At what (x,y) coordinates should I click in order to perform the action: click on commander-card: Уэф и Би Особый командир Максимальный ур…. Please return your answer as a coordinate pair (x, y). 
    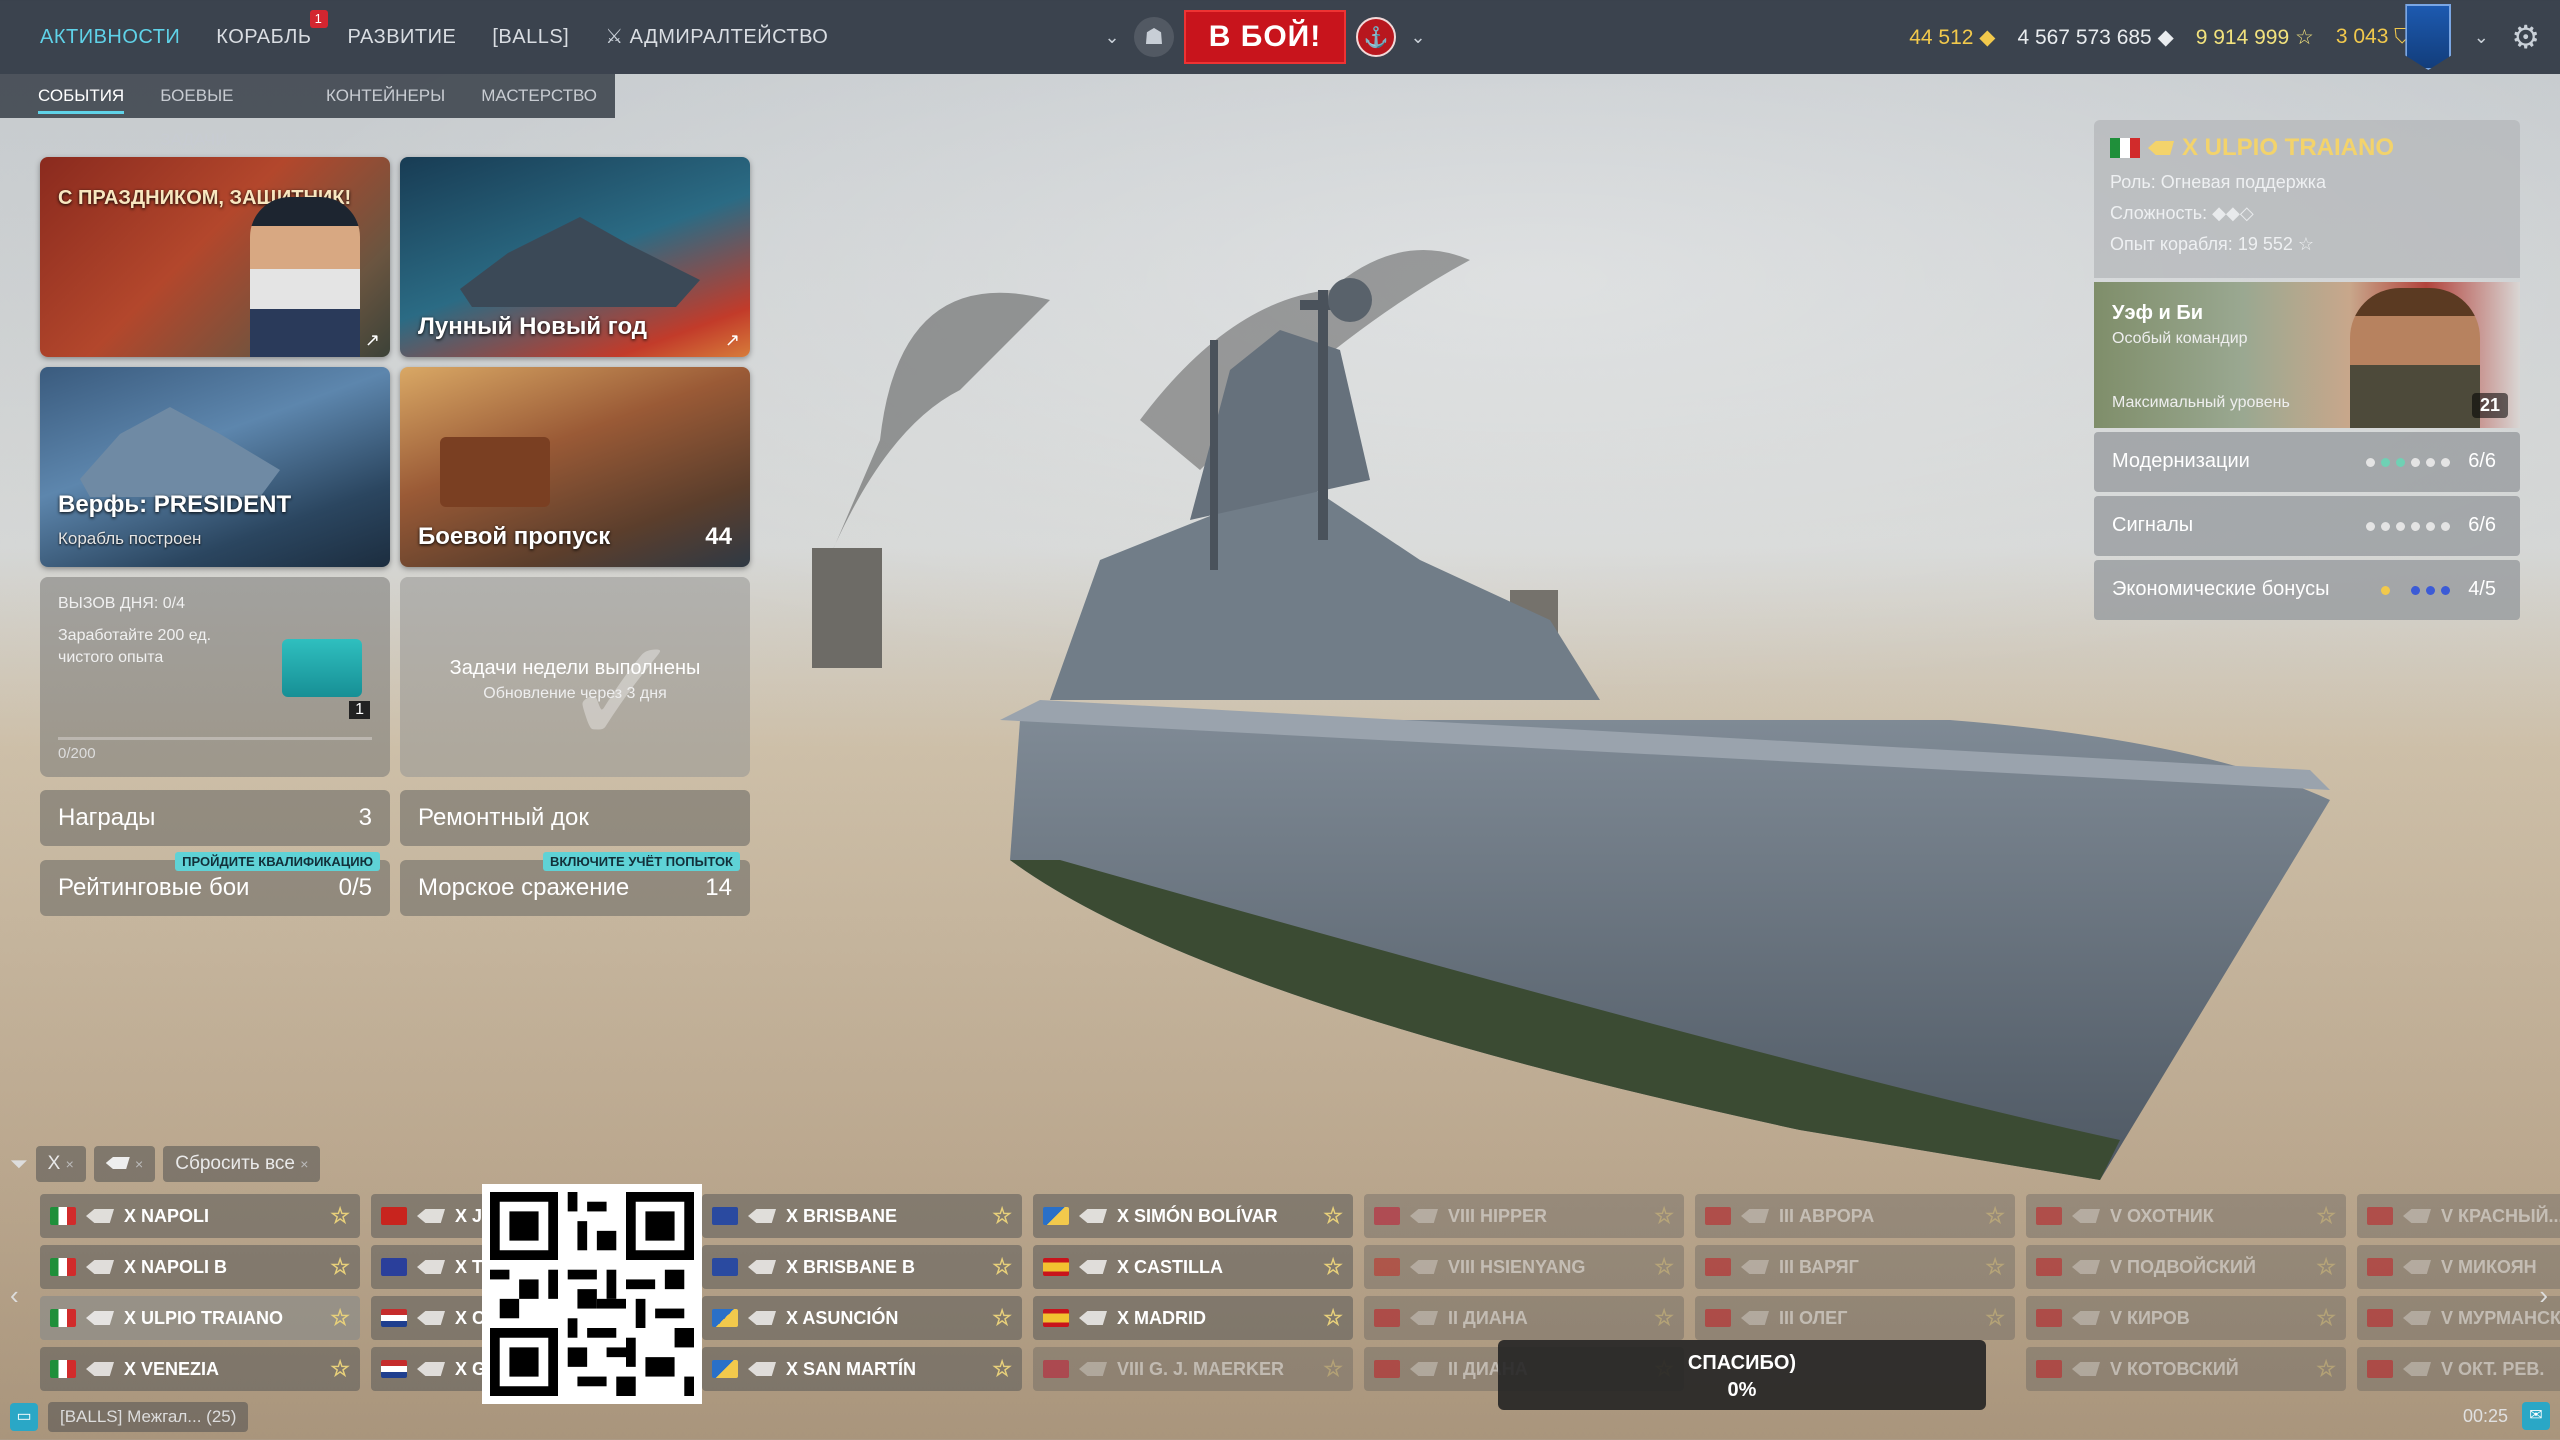
    Looking at the image, I should click on (2307, 355).